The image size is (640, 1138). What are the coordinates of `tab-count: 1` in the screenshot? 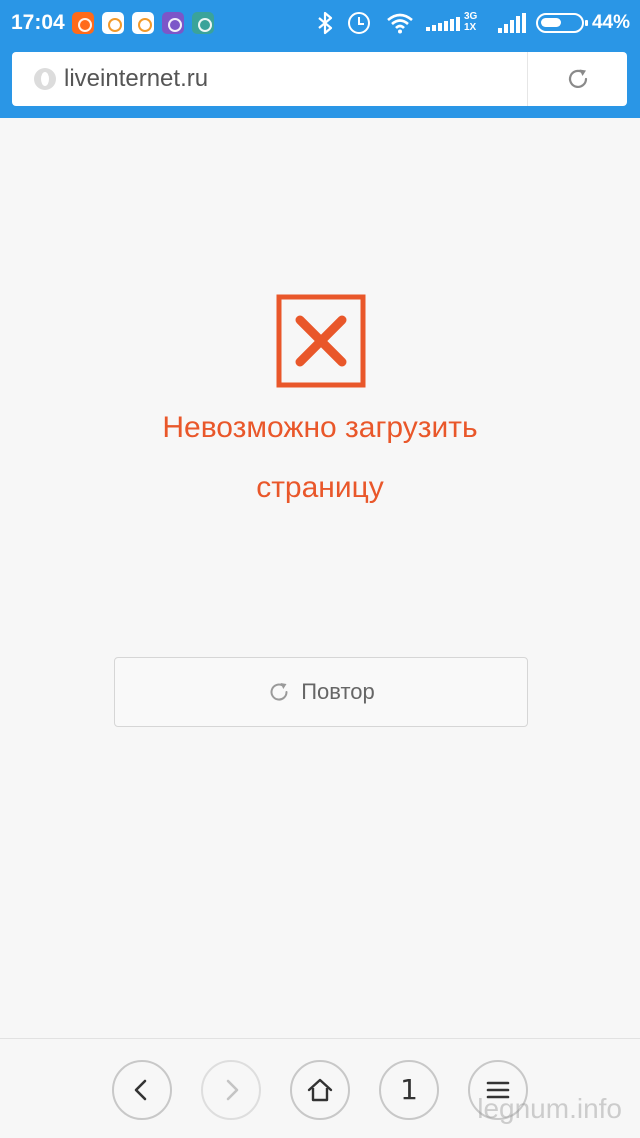 It's located at (409, 1089).